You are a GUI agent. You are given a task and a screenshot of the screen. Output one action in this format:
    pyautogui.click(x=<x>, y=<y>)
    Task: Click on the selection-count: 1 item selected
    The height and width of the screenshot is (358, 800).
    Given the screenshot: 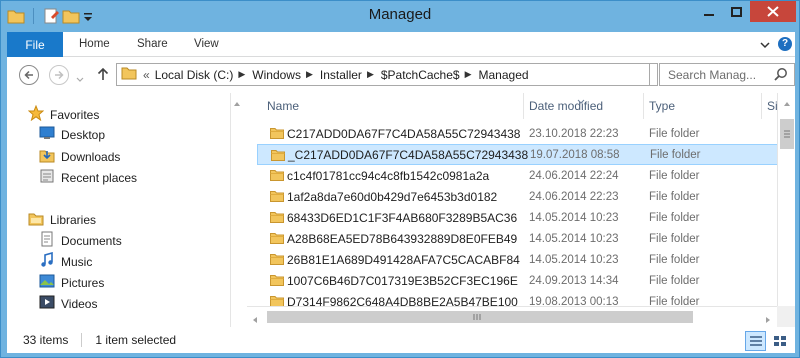 What is the action you would take?
    pyautogui.click(x=136, y=340)
    